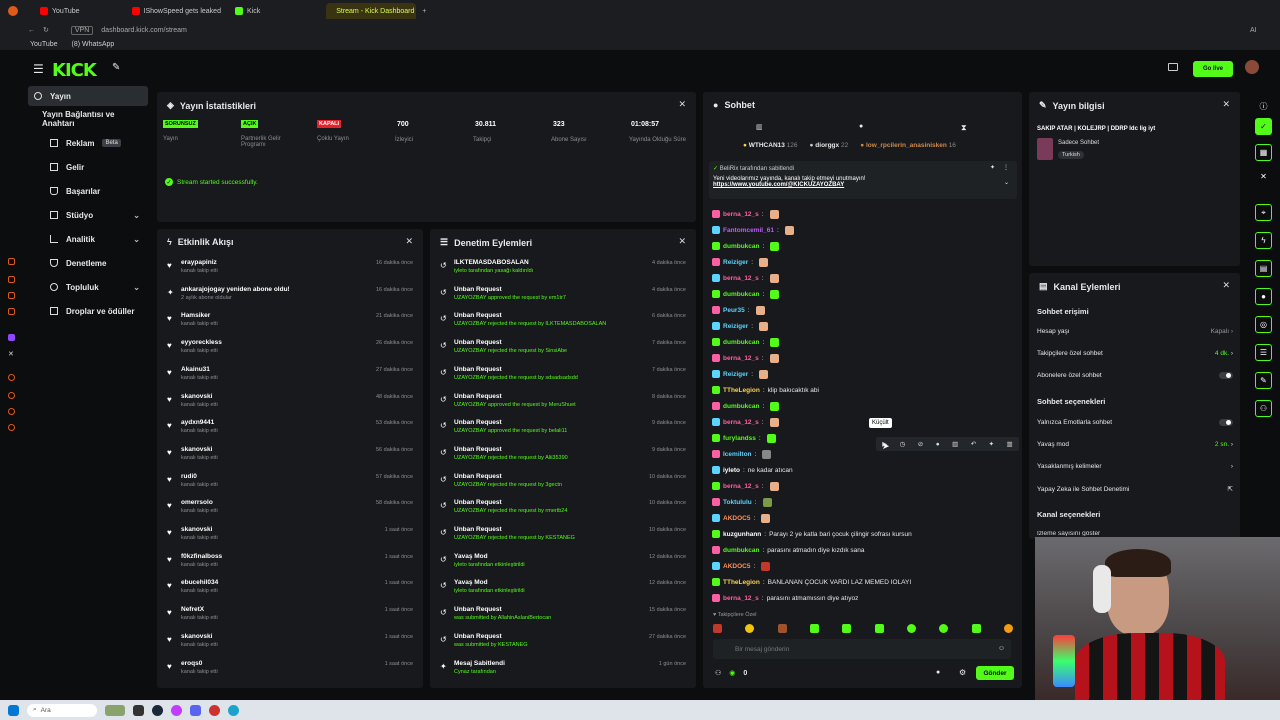 The width and height of the screenshot is (1280, 720). What do you see at coordinates (96, 215) in the screenshot?
I see `sidebar-item-studyo: Stüdyo ⌄` at bounding box center [96, 215].